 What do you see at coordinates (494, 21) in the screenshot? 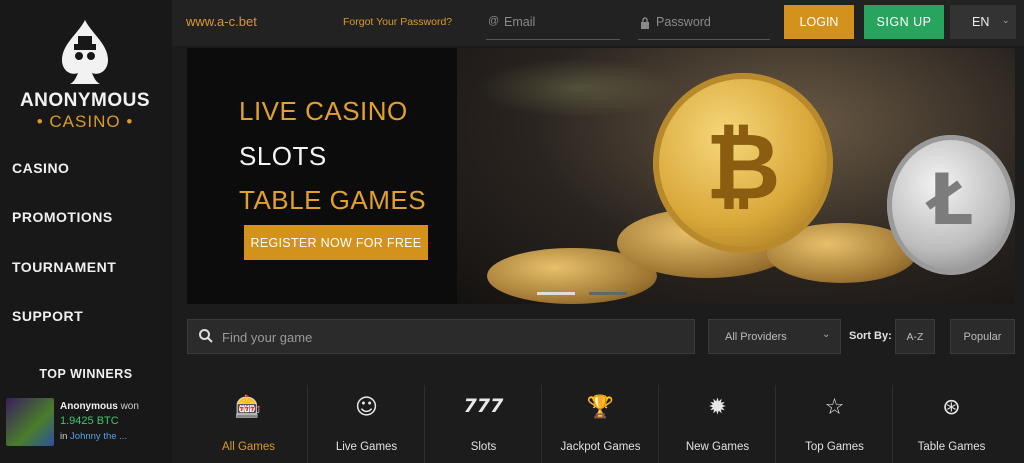
I see `at-icon: @` at bounding box center [494, 21].